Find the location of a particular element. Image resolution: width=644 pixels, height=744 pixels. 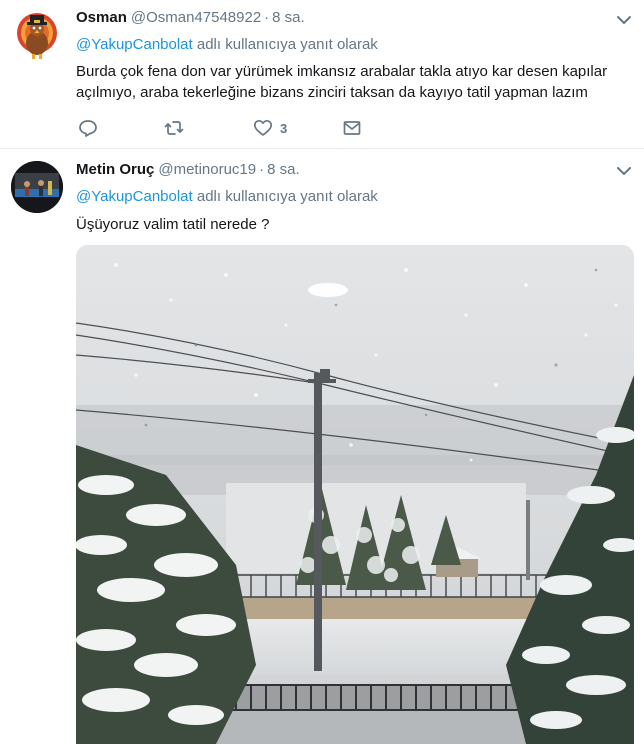

heart-icon is located at coordinates (263, 127).